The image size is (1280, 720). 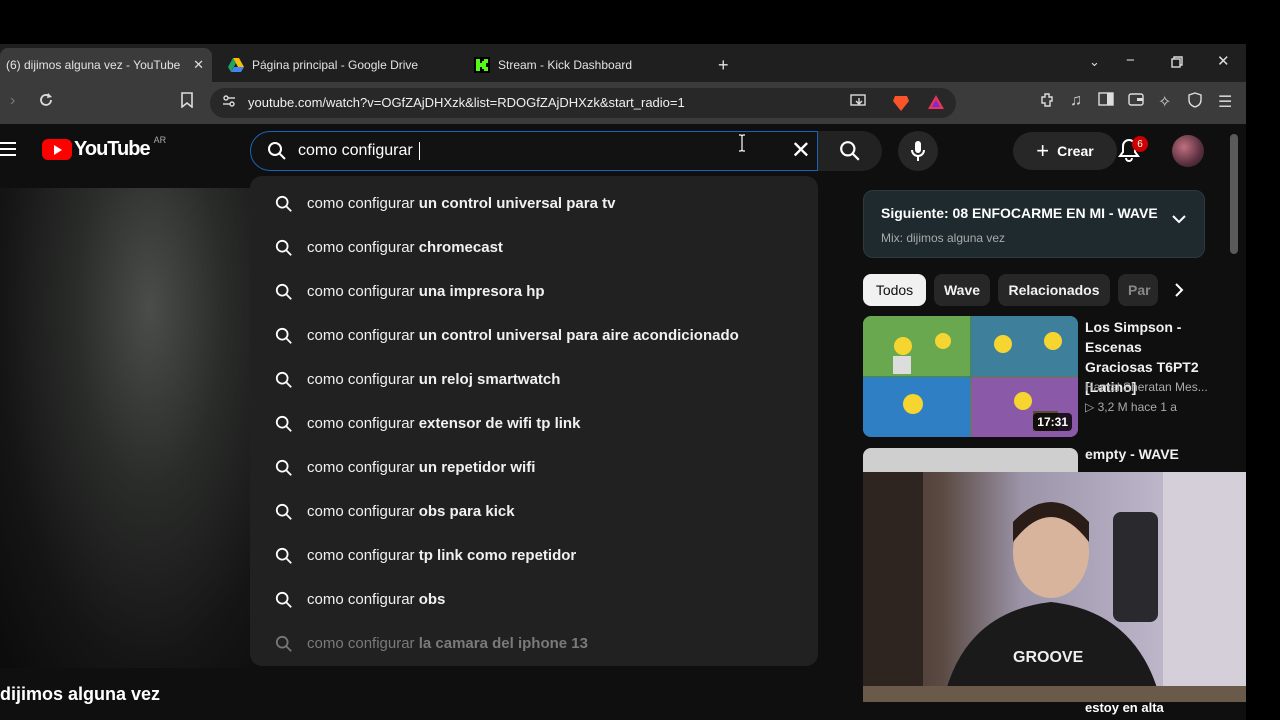 I want to click on clear-search-icon: ✕, so click(x=801, y=151).